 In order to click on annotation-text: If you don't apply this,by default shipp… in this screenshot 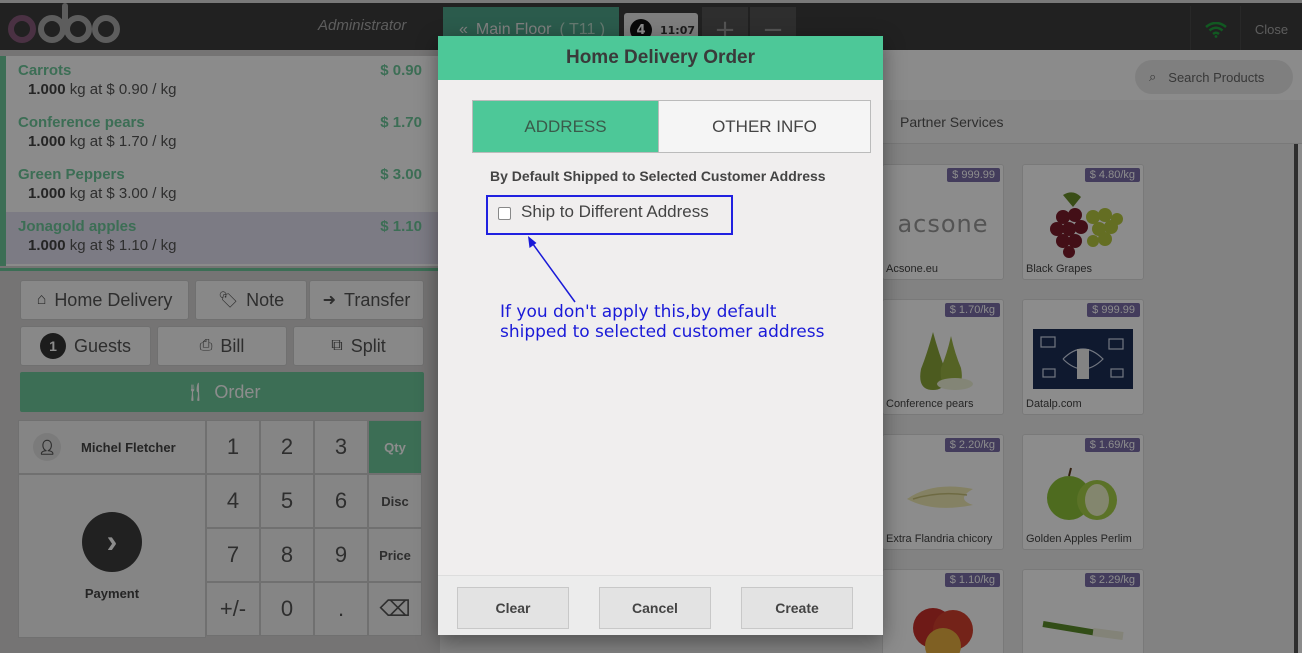, I will do `click(680, 322)`.